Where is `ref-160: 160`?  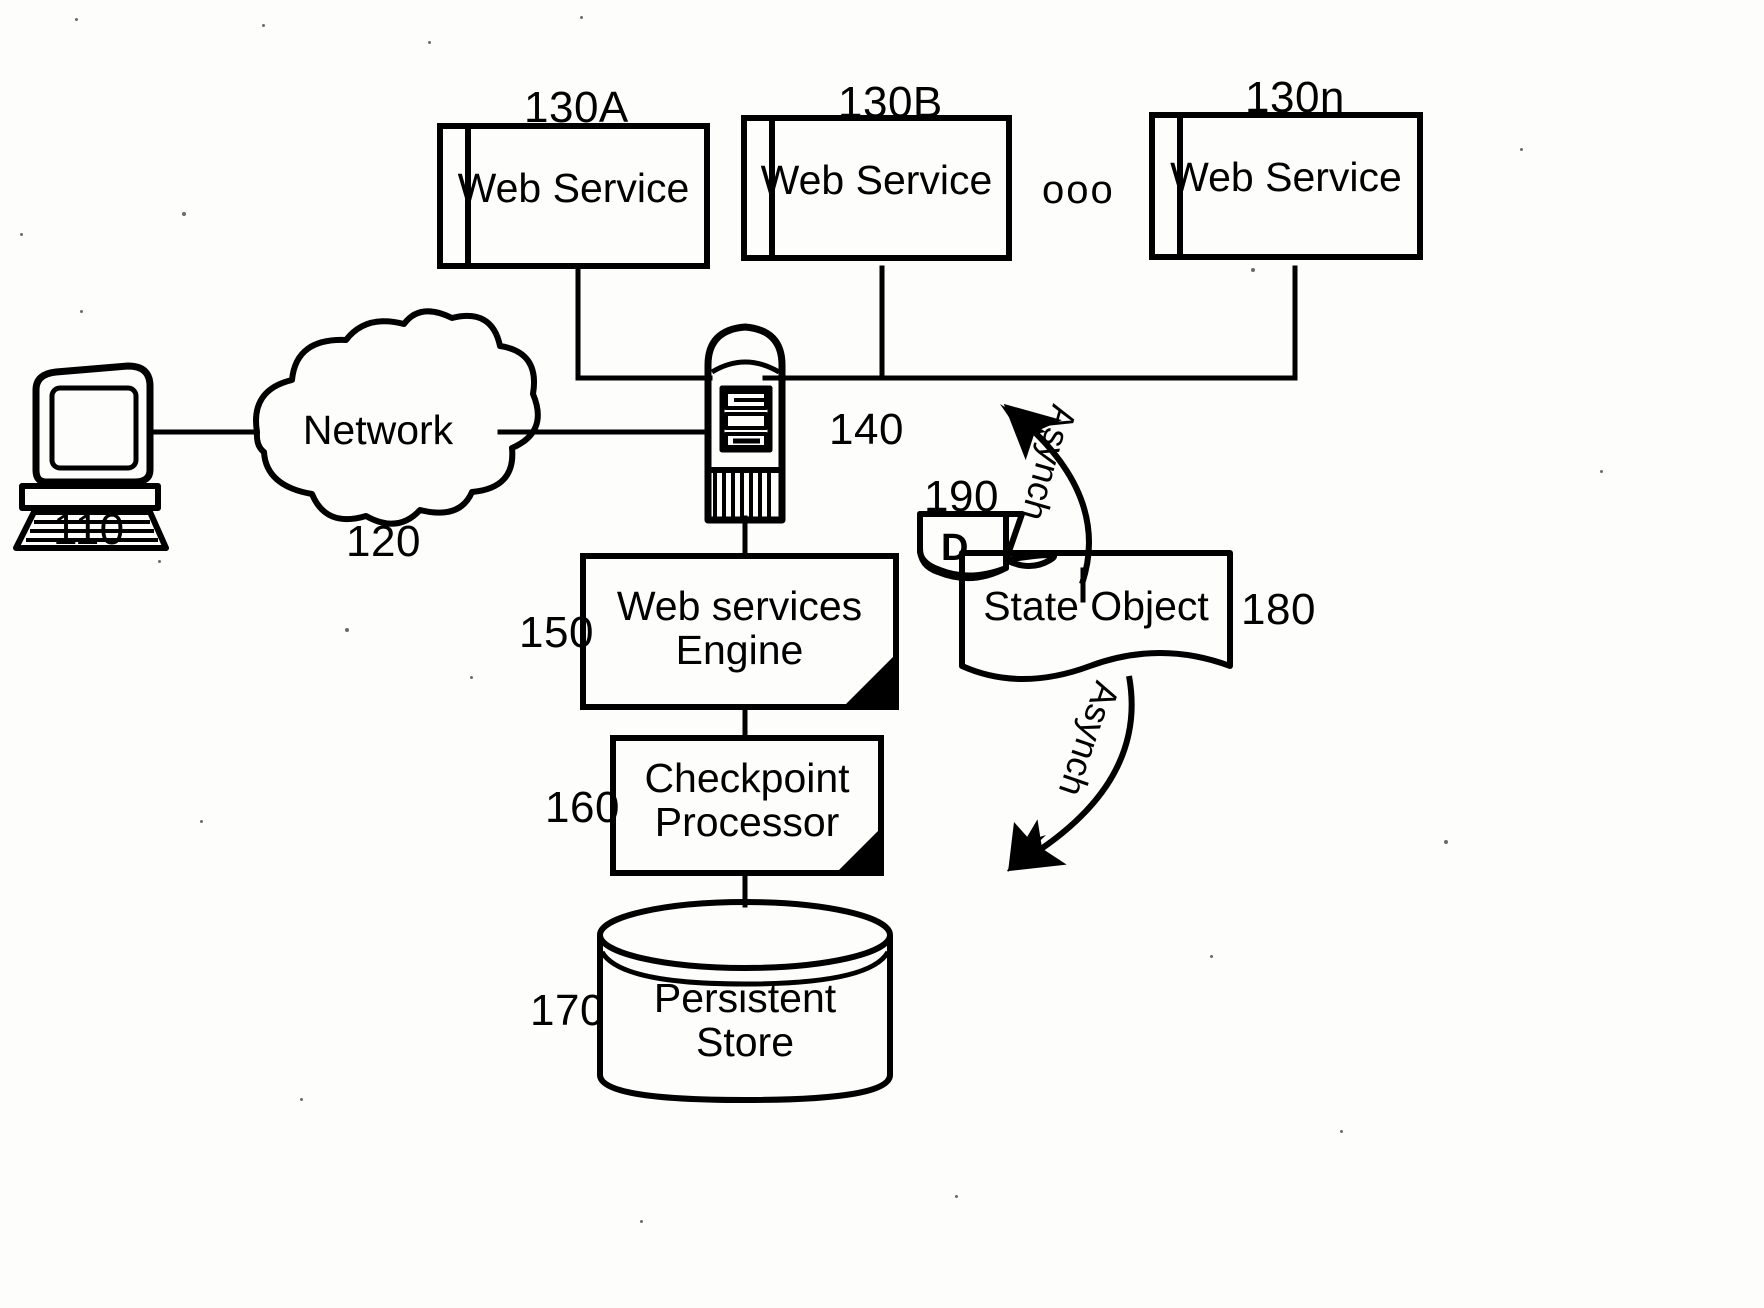 ref-160: 160 is located at coordinates (582, 807).